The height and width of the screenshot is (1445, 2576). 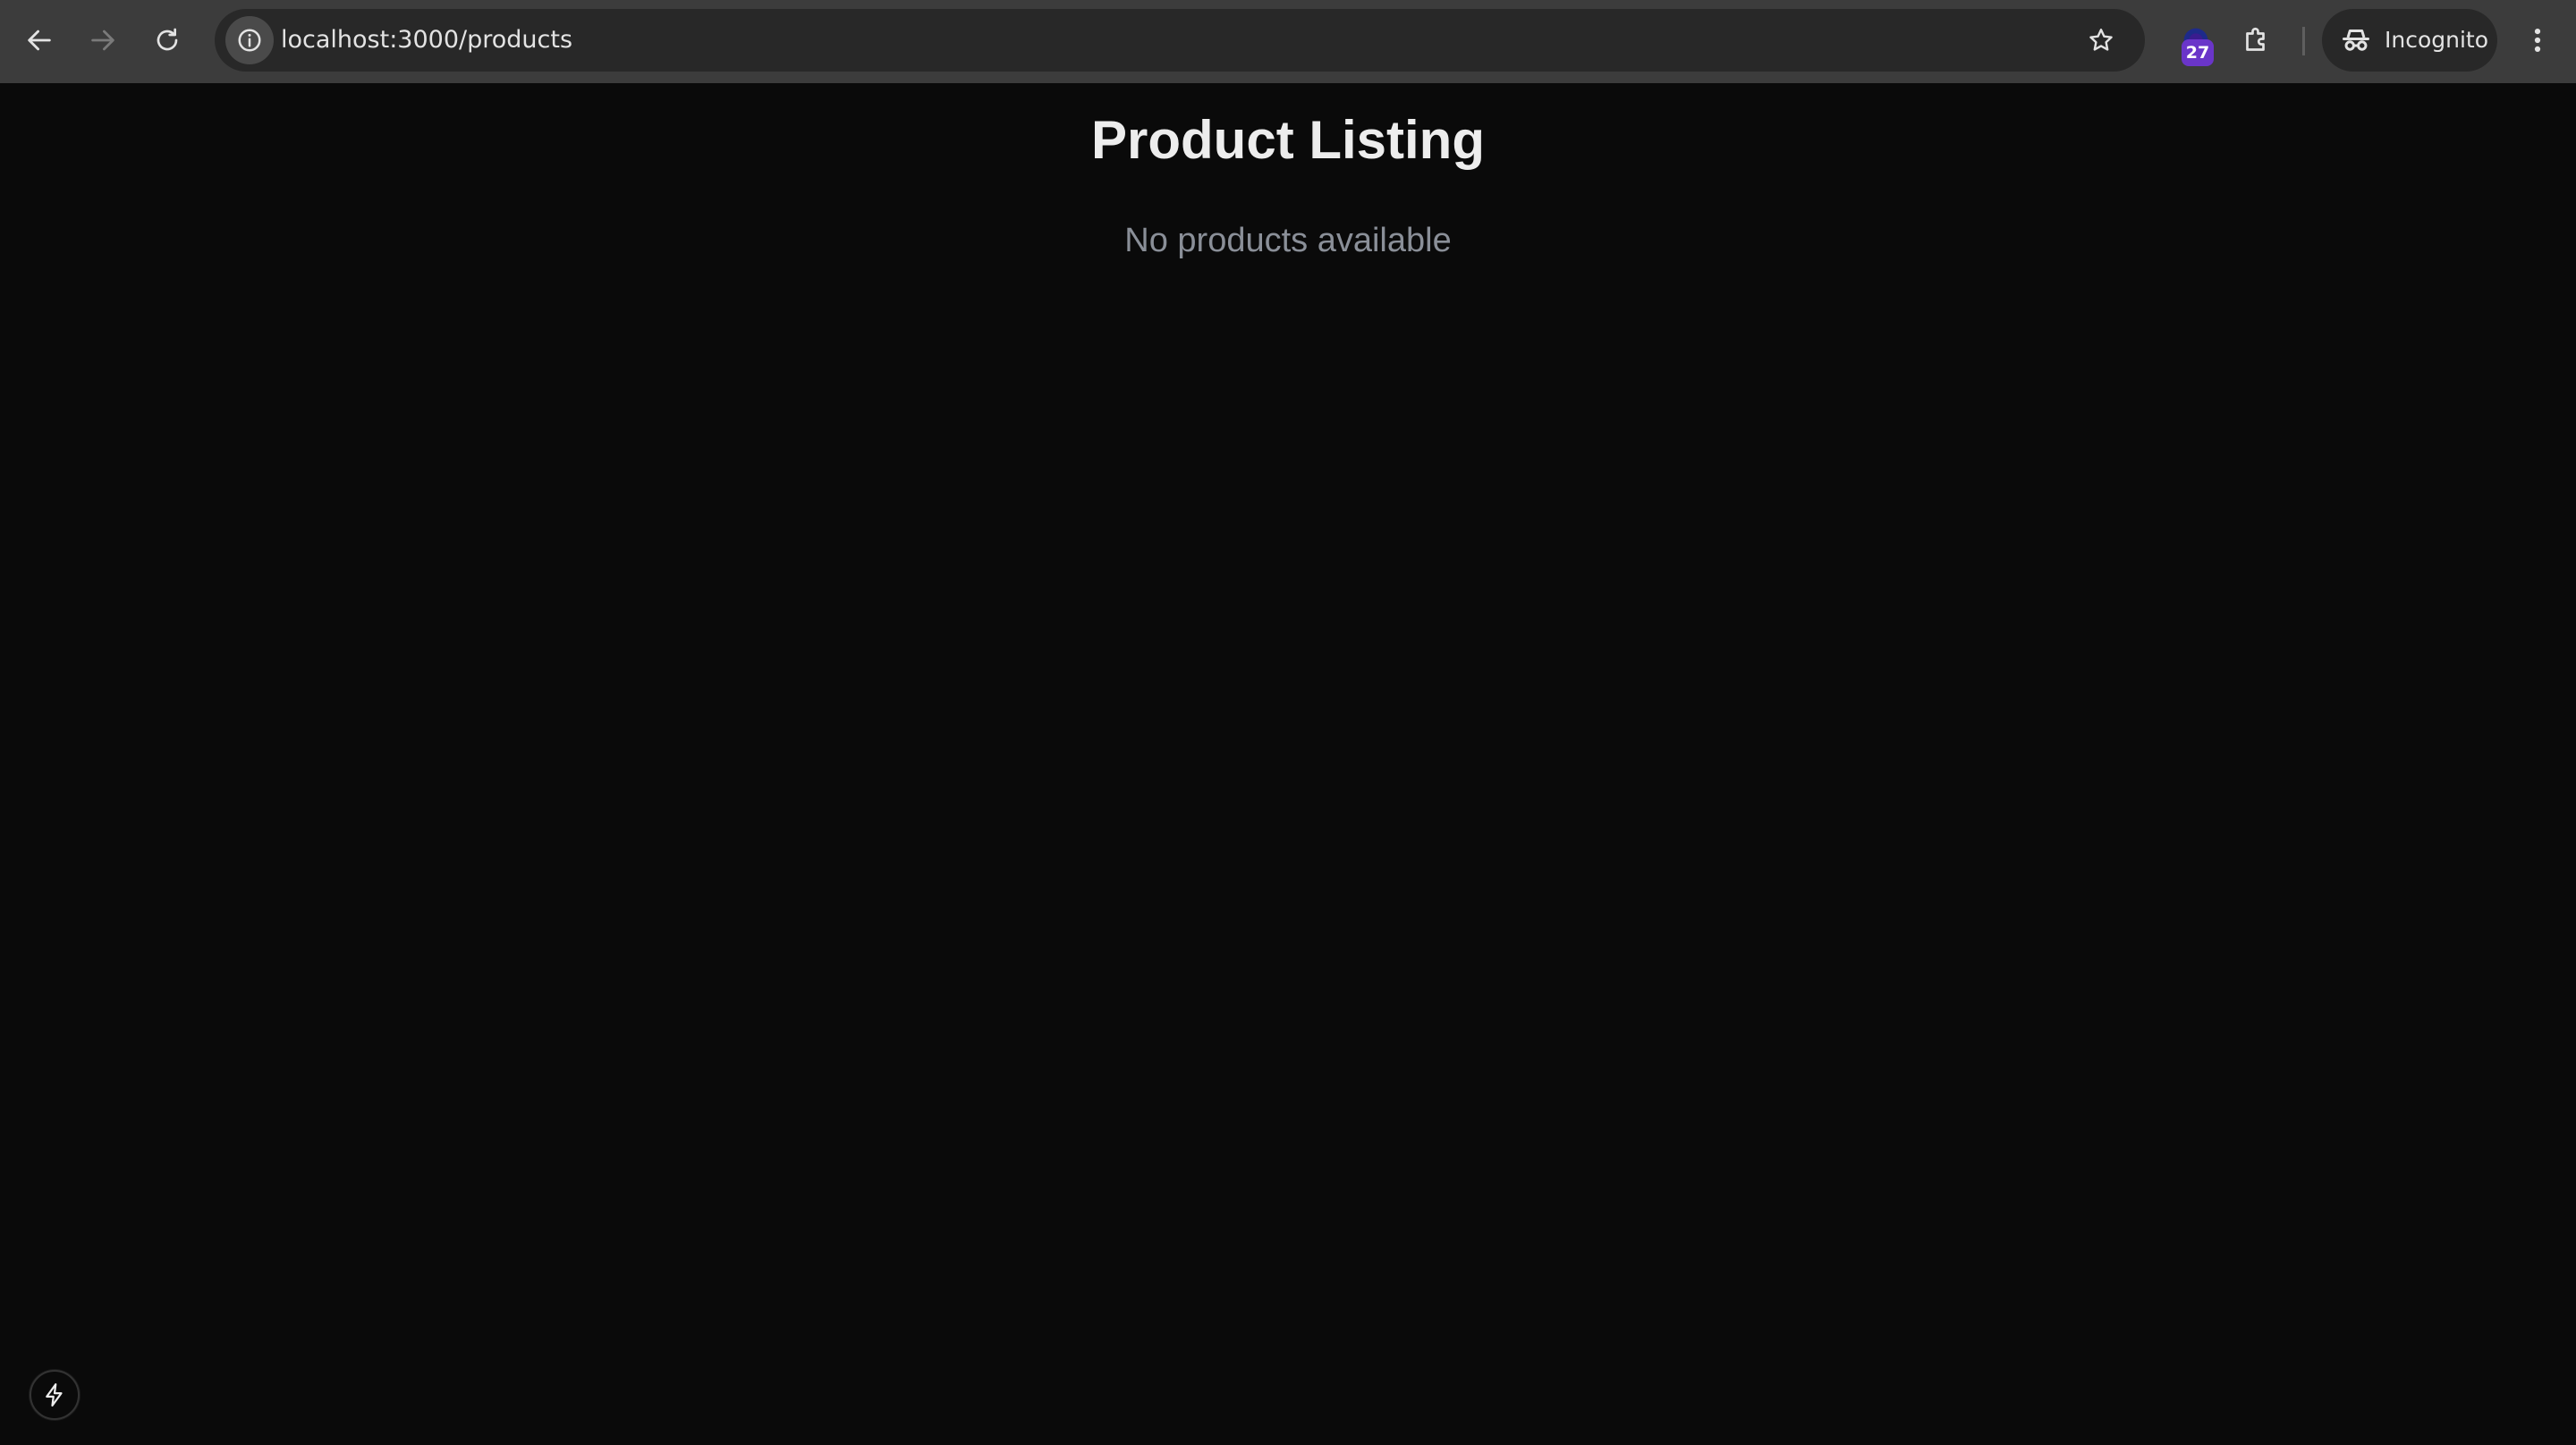 I want to click on back-arrow-icon, so click(x=39, y=40).